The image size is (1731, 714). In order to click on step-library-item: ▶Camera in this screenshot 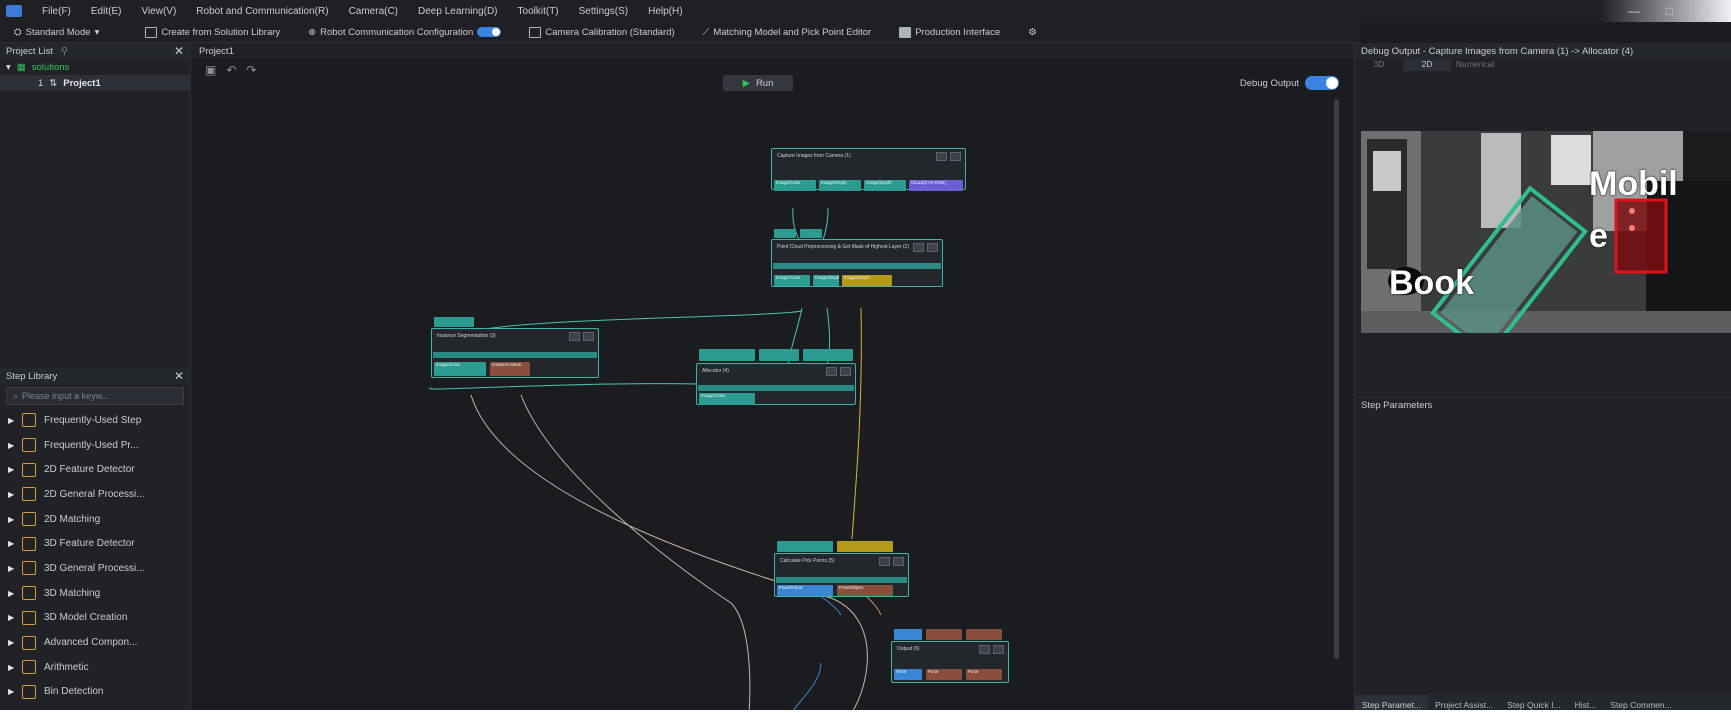, I will do `click(95, 709)`.